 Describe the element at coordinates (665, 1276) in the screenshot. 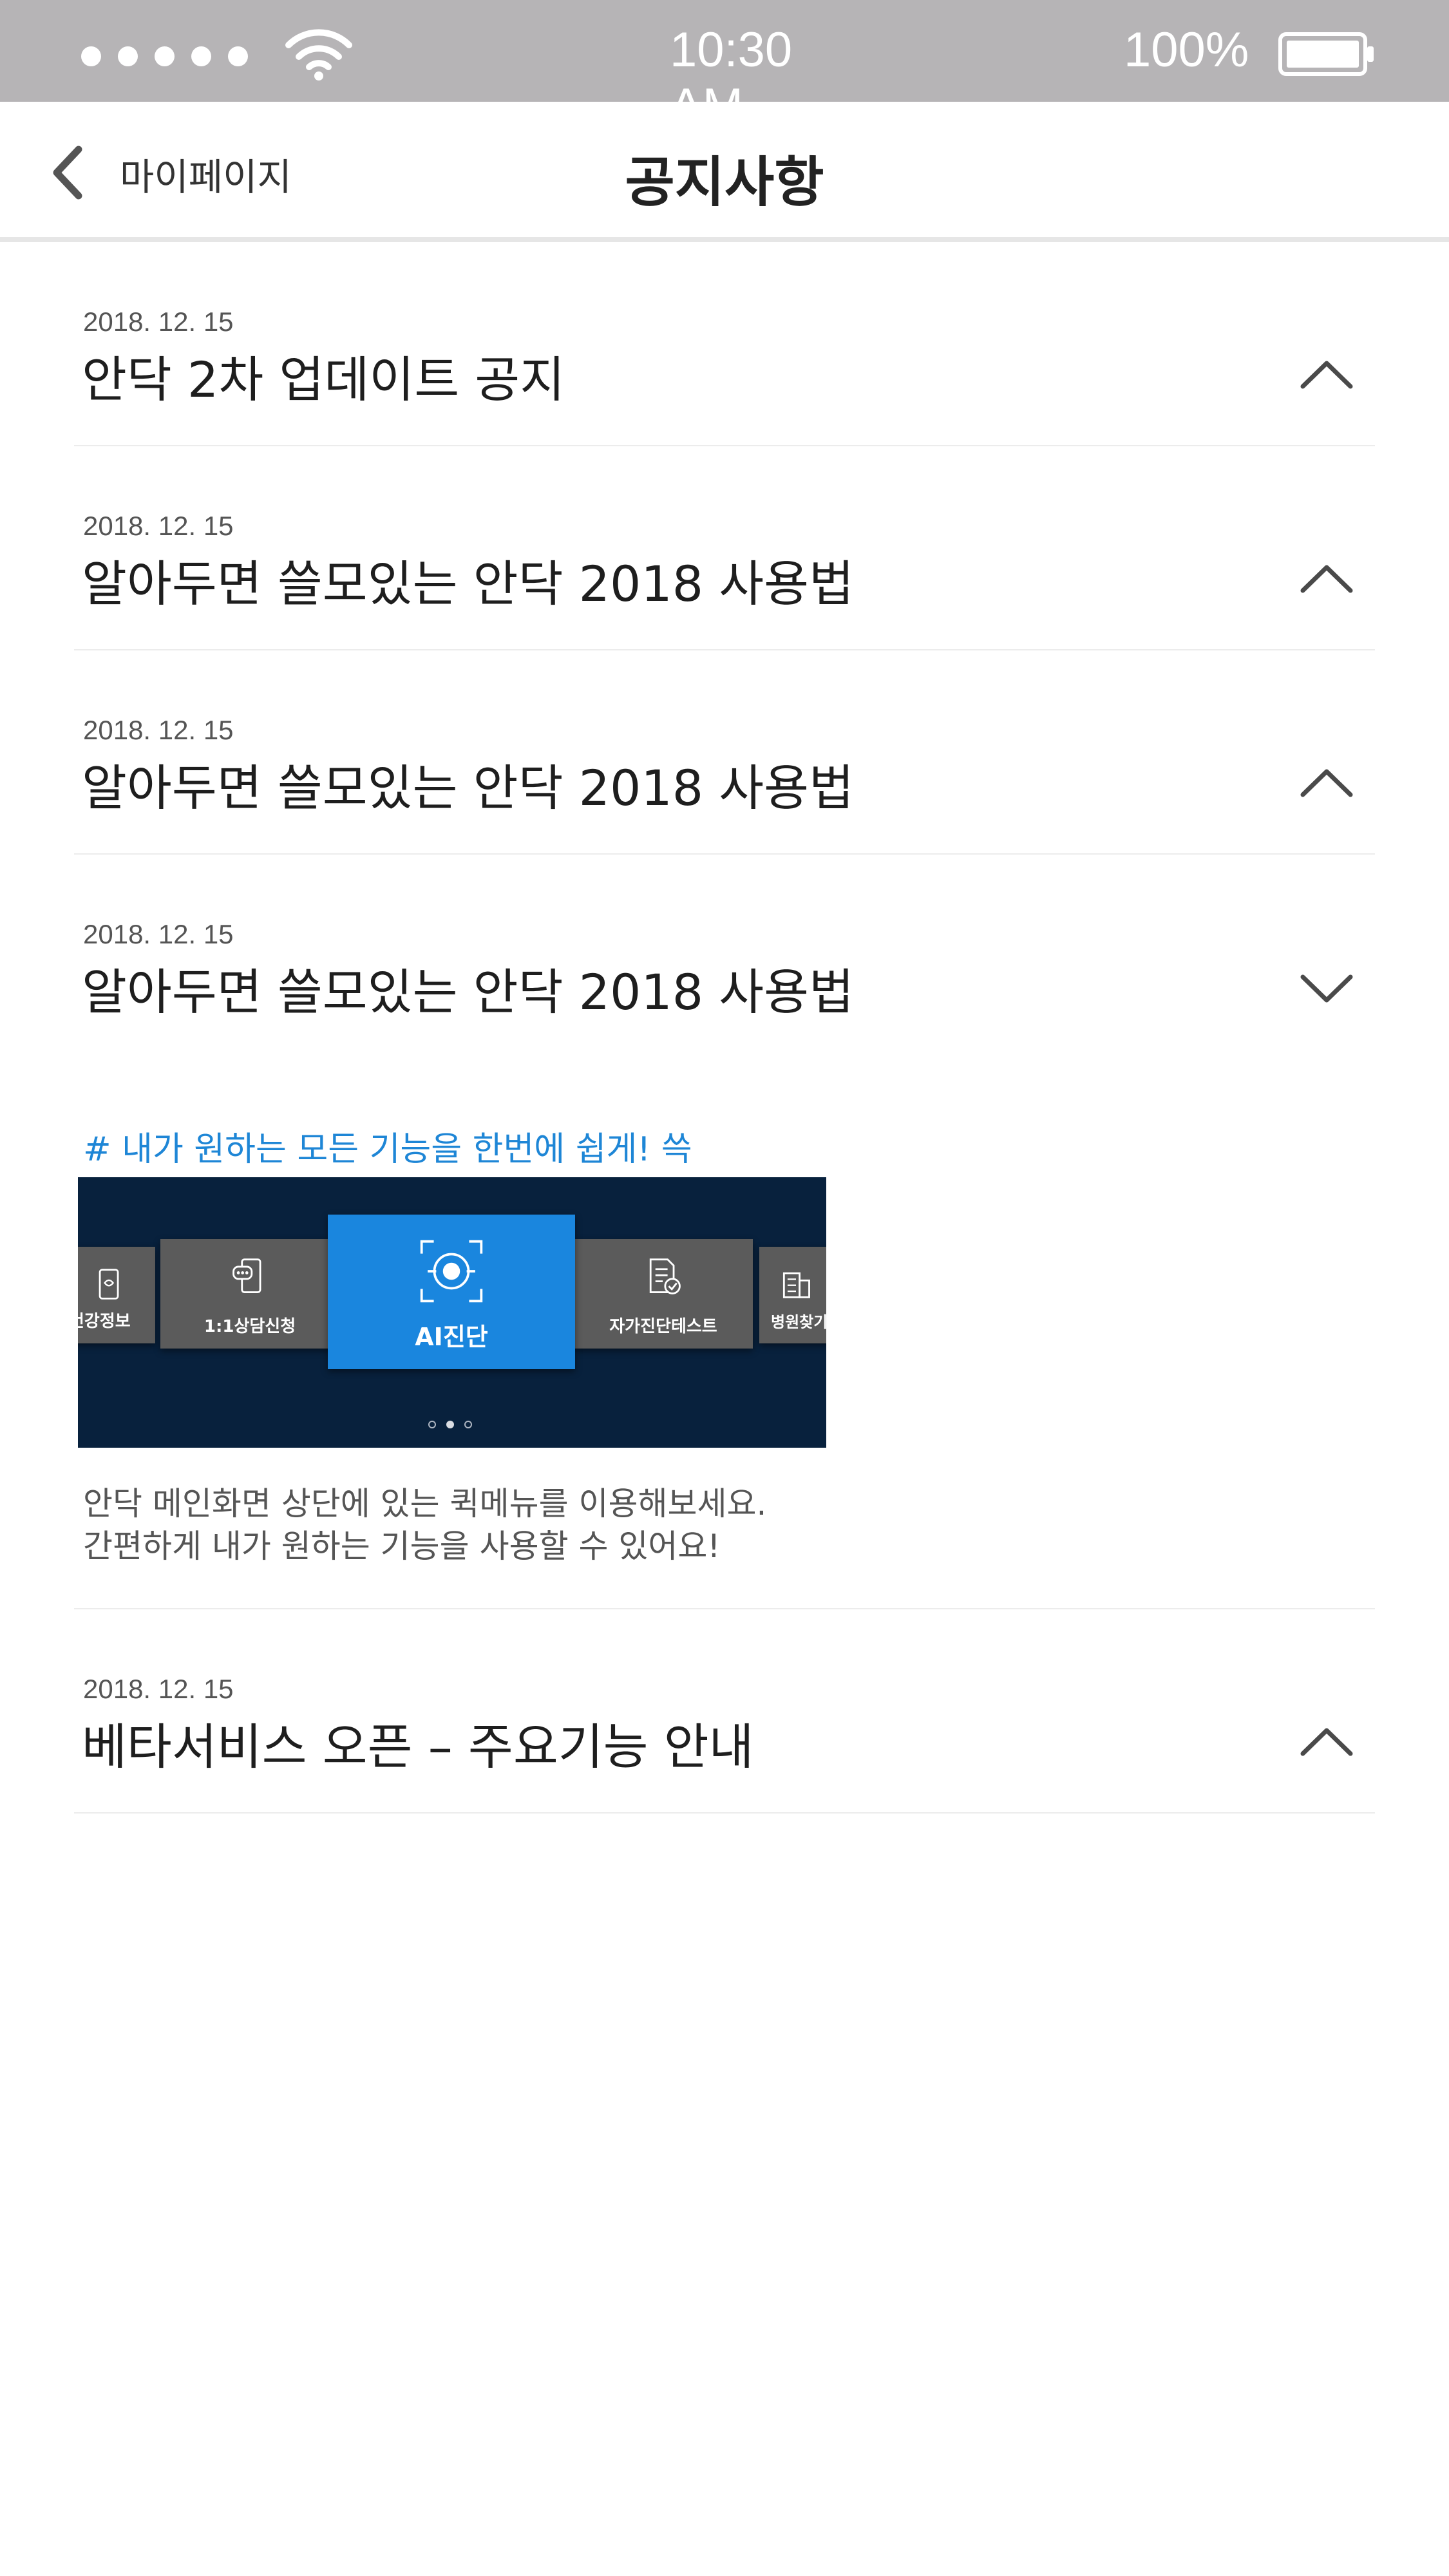

I see `self-test-document-icon` at that location.